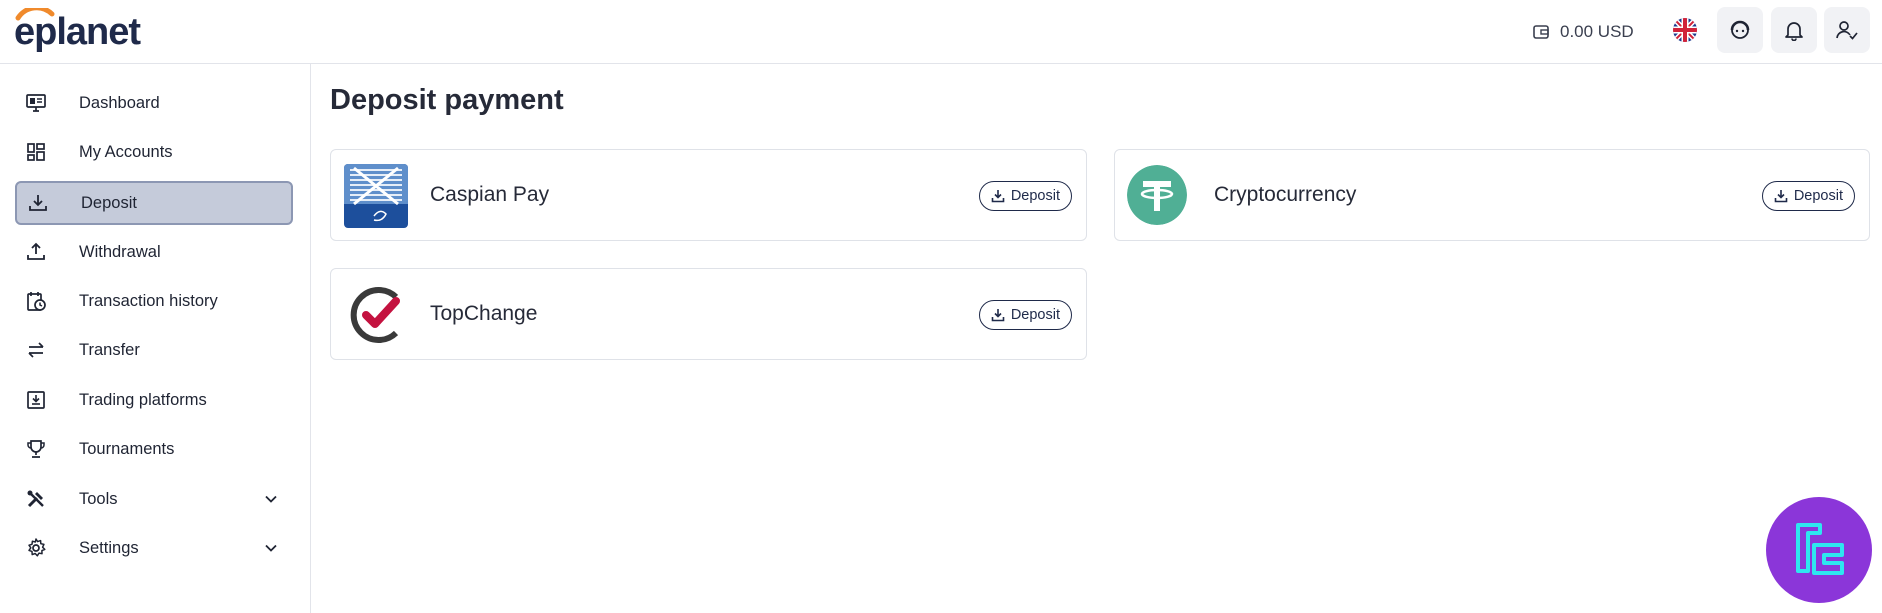  I want to click on sidebar-item-tools: Tools, so click(154, 499).